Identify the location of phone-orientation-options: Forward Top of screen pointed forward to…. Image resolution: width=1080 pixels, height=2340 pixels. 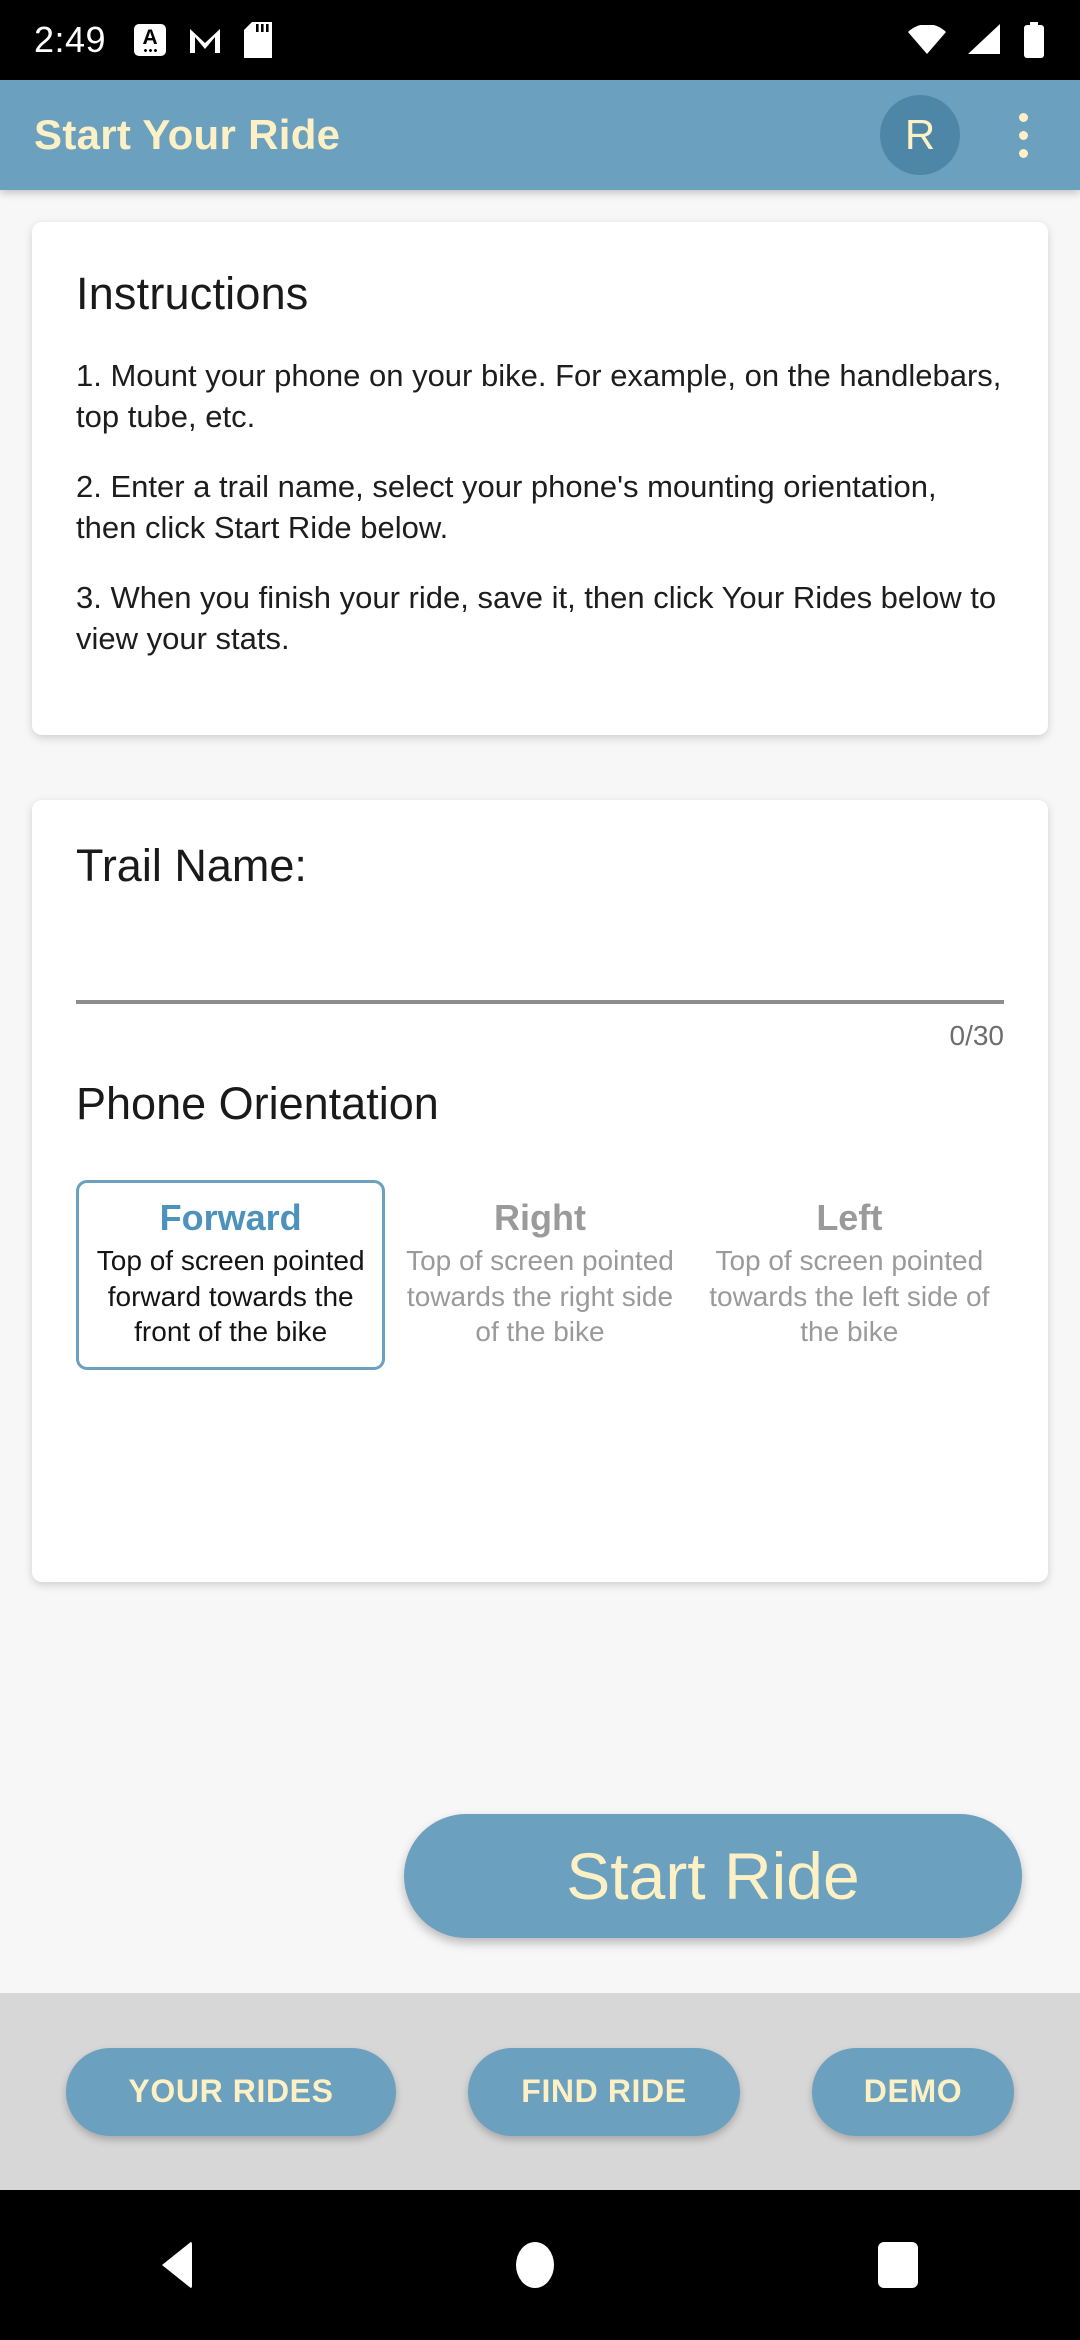
(540, 1275).